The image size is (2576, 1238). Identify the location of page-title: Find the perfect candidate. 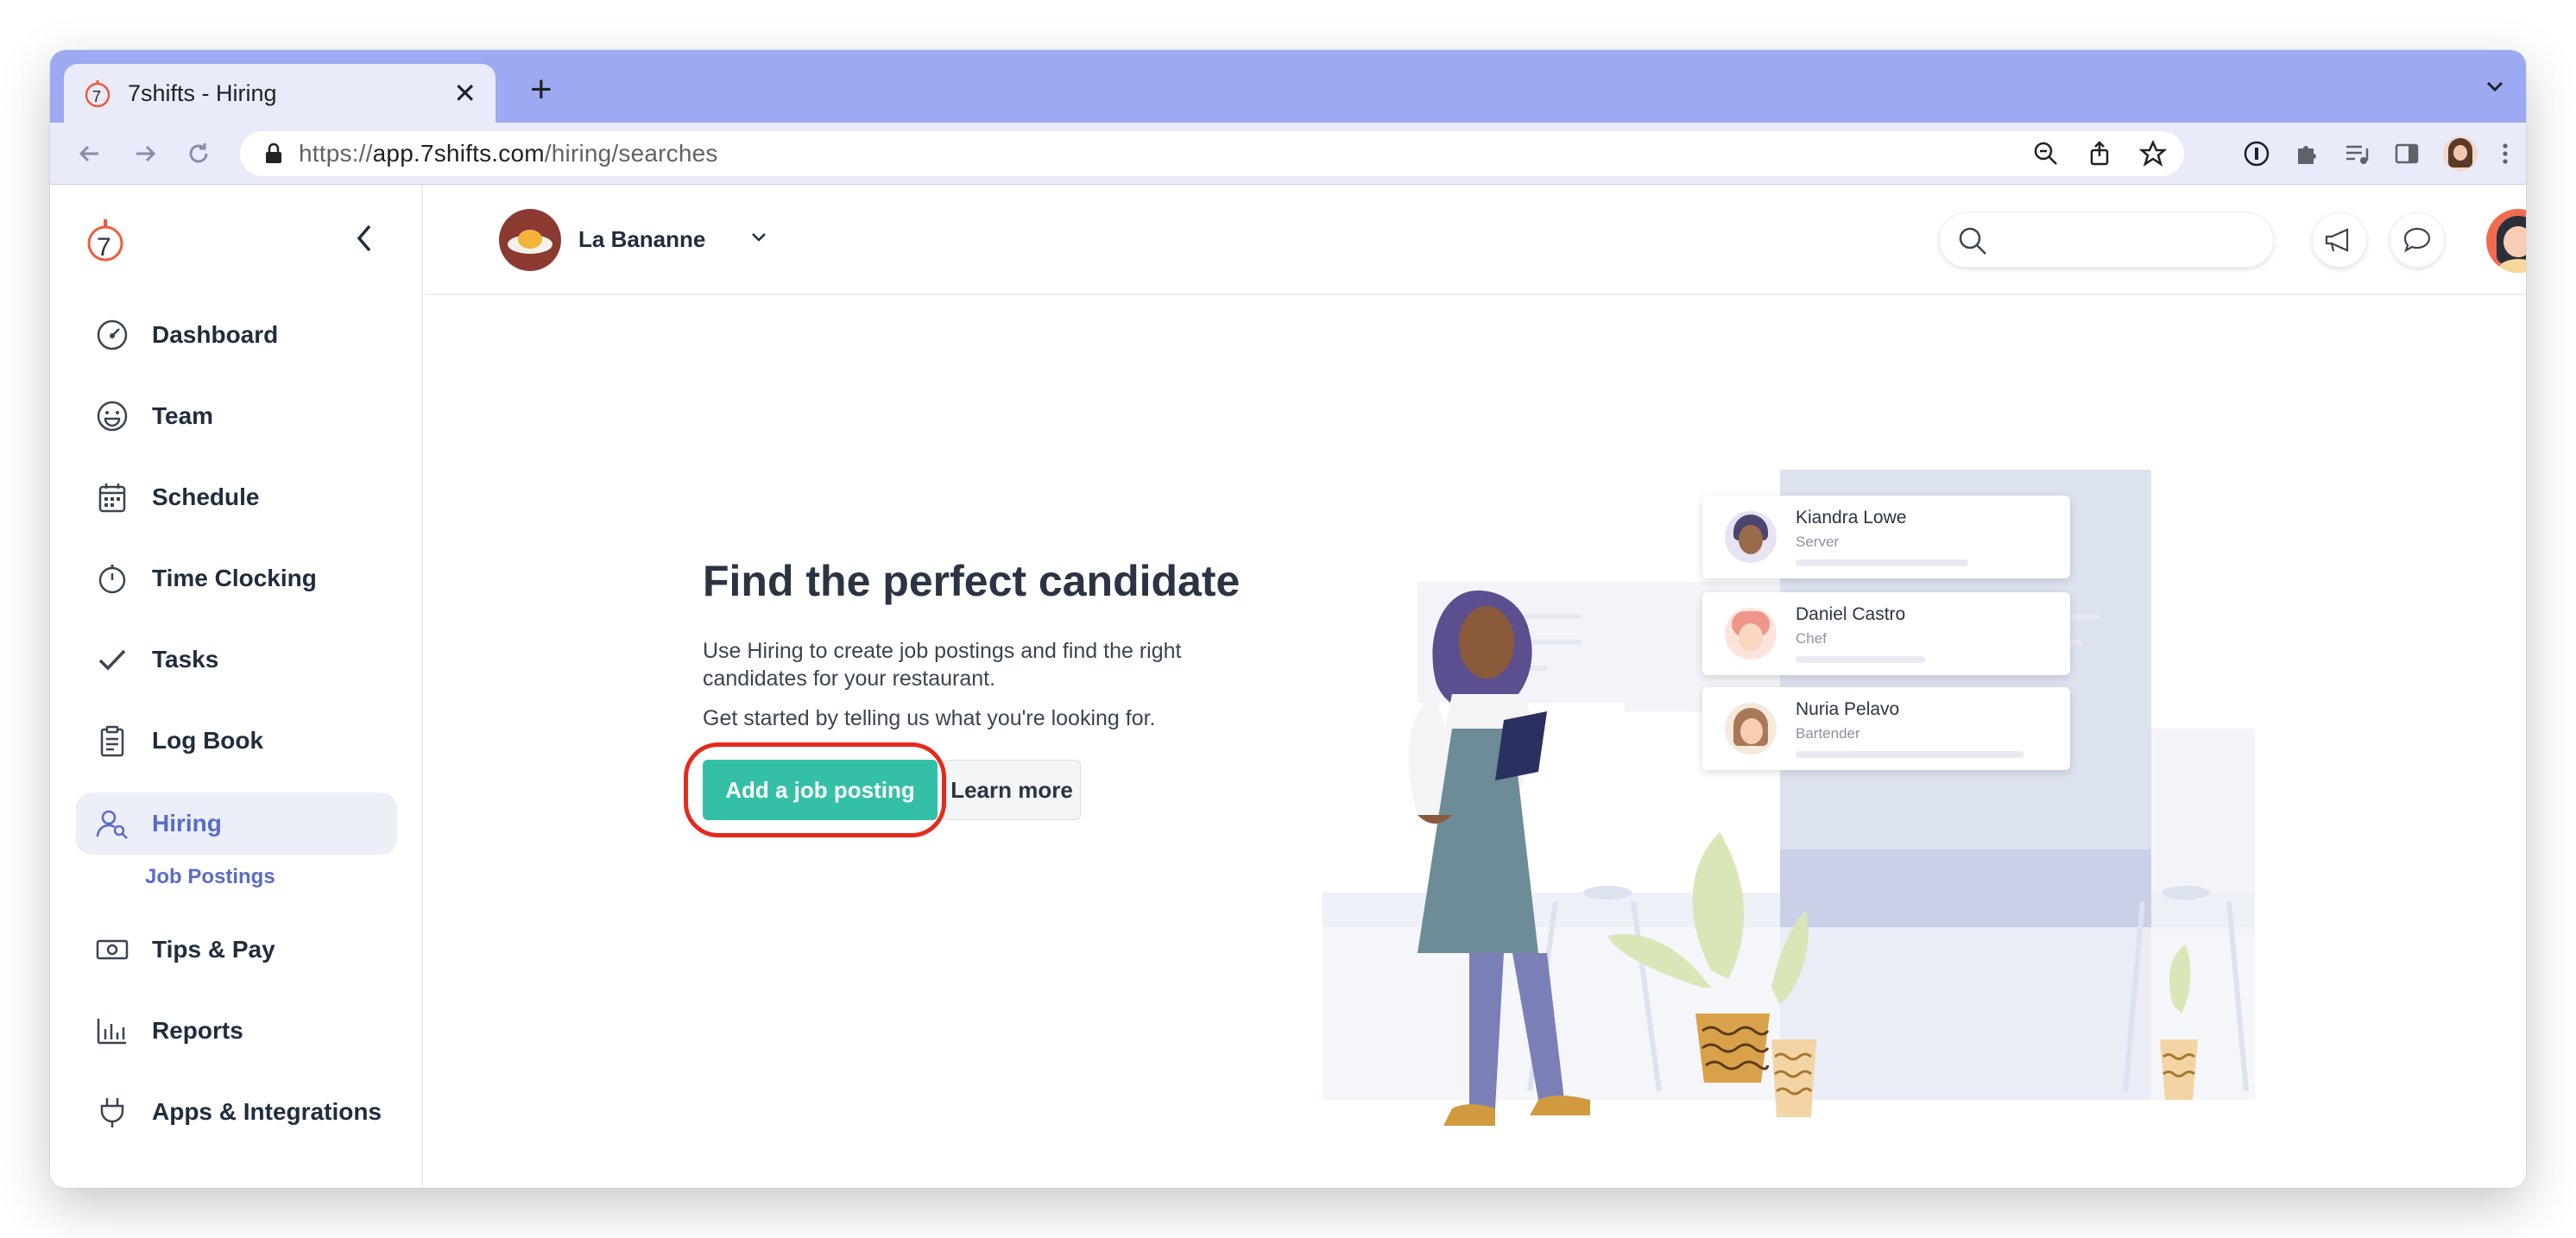
(972, 581).